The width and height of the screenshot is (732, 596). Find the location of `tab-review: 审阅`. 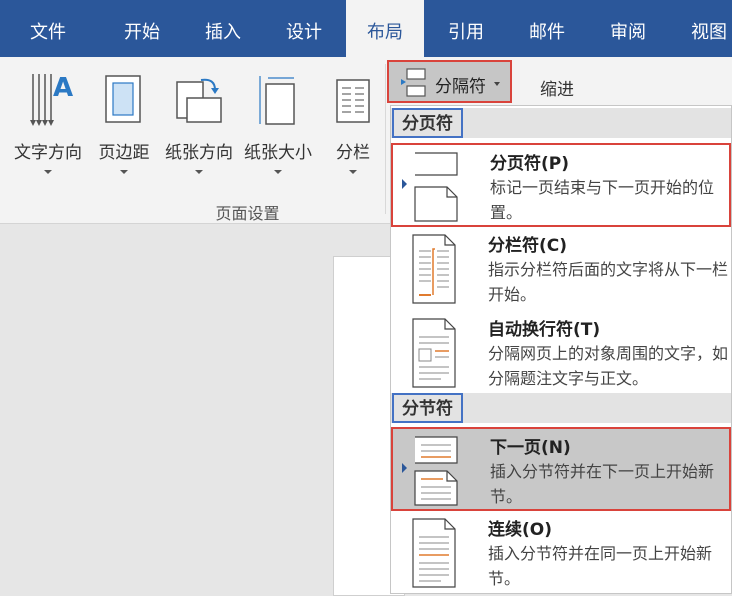

tab-review: 审阅 is located at coordinates (628, 28).